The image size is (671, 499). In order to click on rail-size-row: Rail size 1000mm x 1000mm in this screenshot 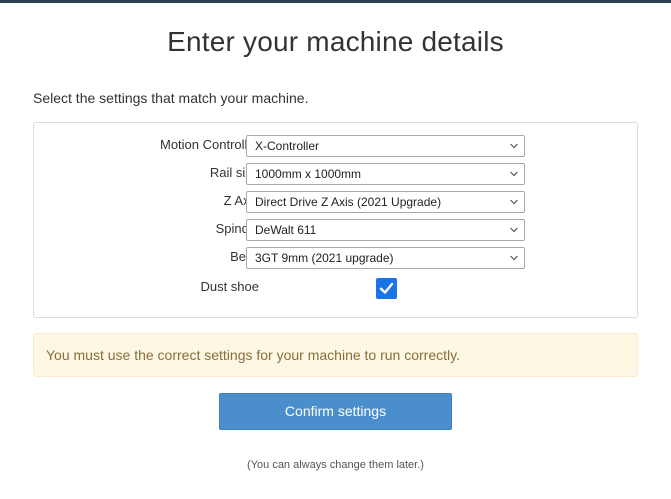, I will do `click(335, 174)`.